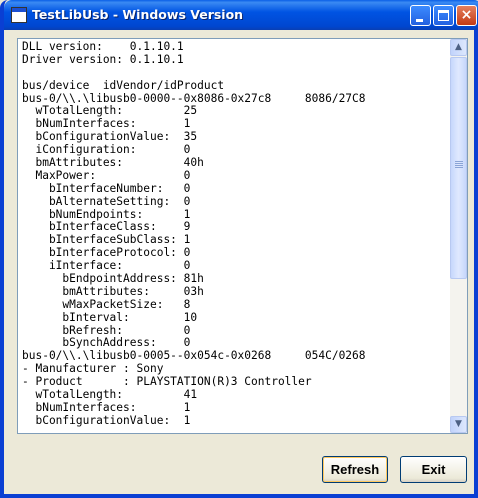 This screenshot has height=498, width=478. What do you see at coordinates (106, 304) in the screenshot?
I see `output-line: wMaxPacketSize: 8` at bounding box center [106, 304].